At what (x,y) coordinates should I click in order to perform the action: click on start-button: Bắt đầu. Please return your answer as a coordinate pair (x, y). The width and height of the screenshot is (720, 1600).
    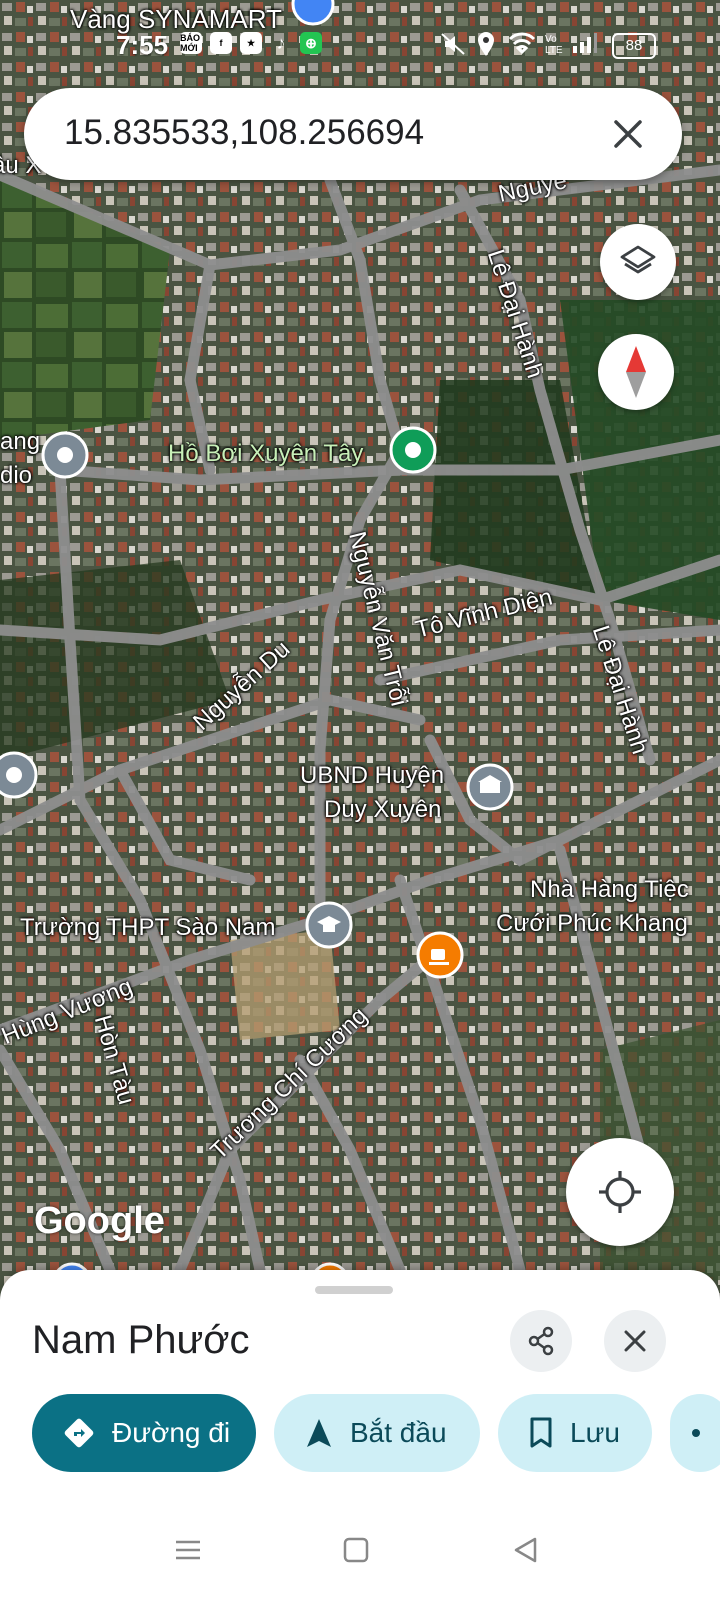
    Looking at the image, I should click on (377, 1433).